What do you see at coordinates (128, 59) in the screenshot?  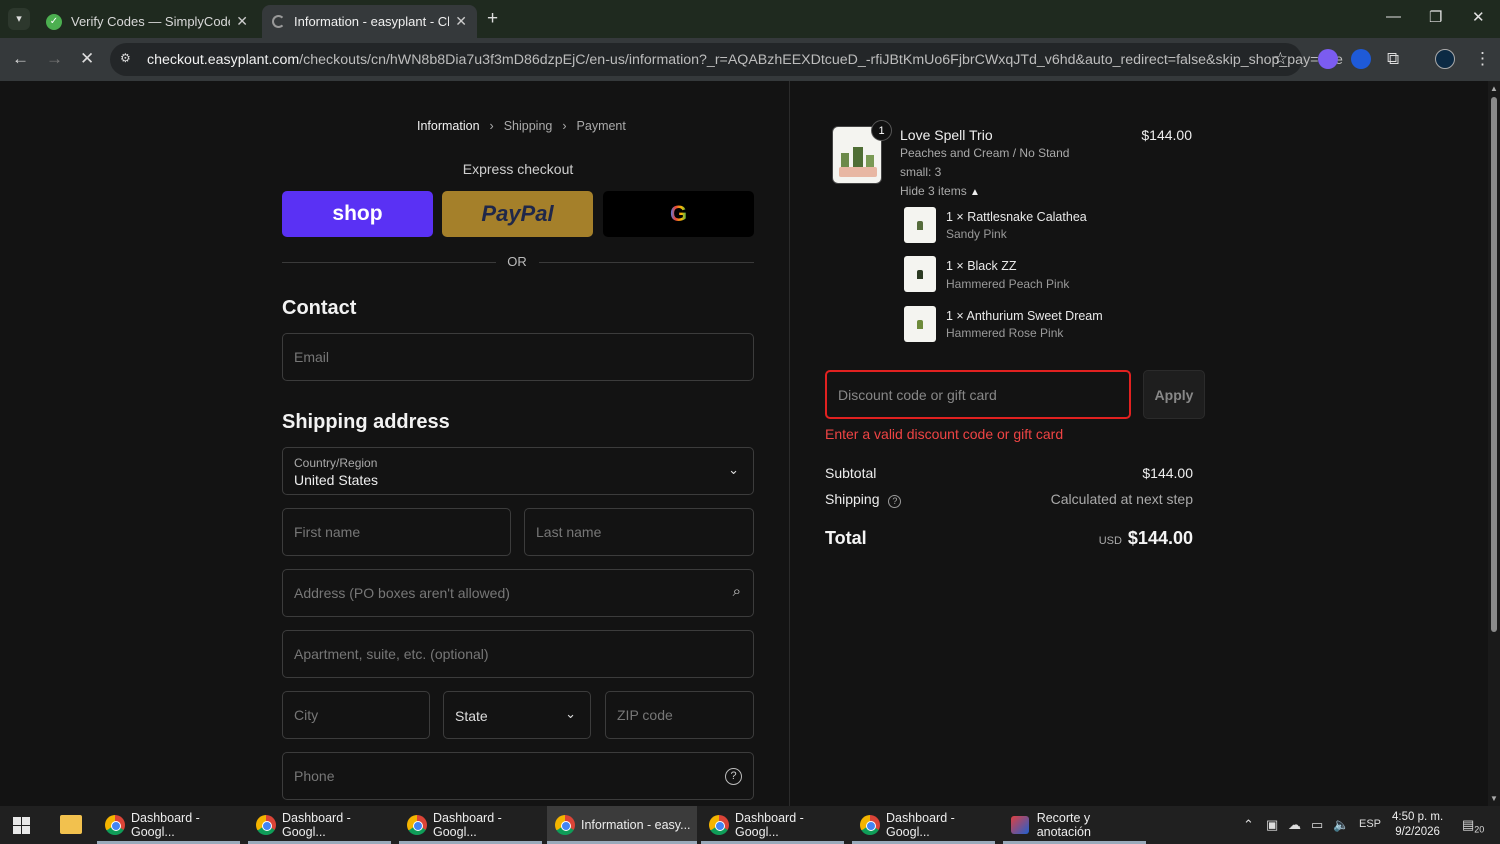 I see `site-info-icon: ⚙` at bounding box center [128, 59].